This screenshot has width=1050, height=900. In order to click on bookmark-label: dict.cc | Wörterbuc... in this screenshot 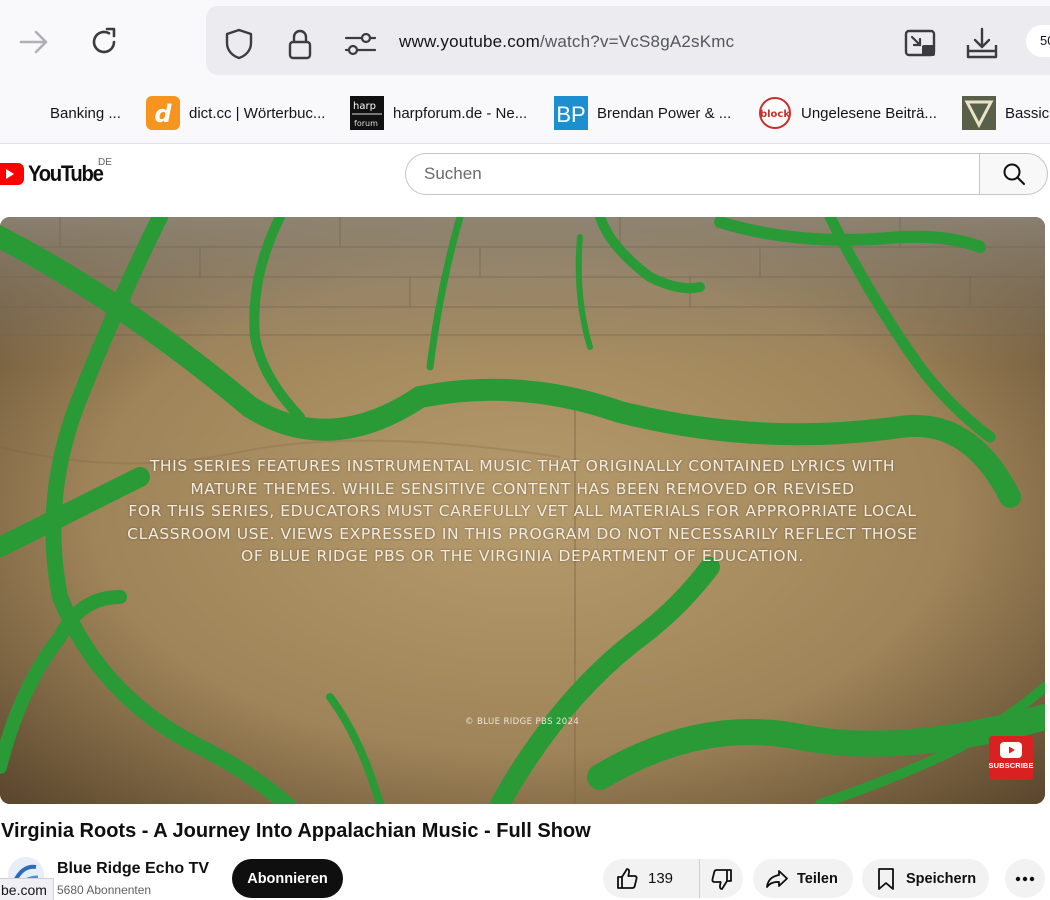, I will do `click(257, 113)`.